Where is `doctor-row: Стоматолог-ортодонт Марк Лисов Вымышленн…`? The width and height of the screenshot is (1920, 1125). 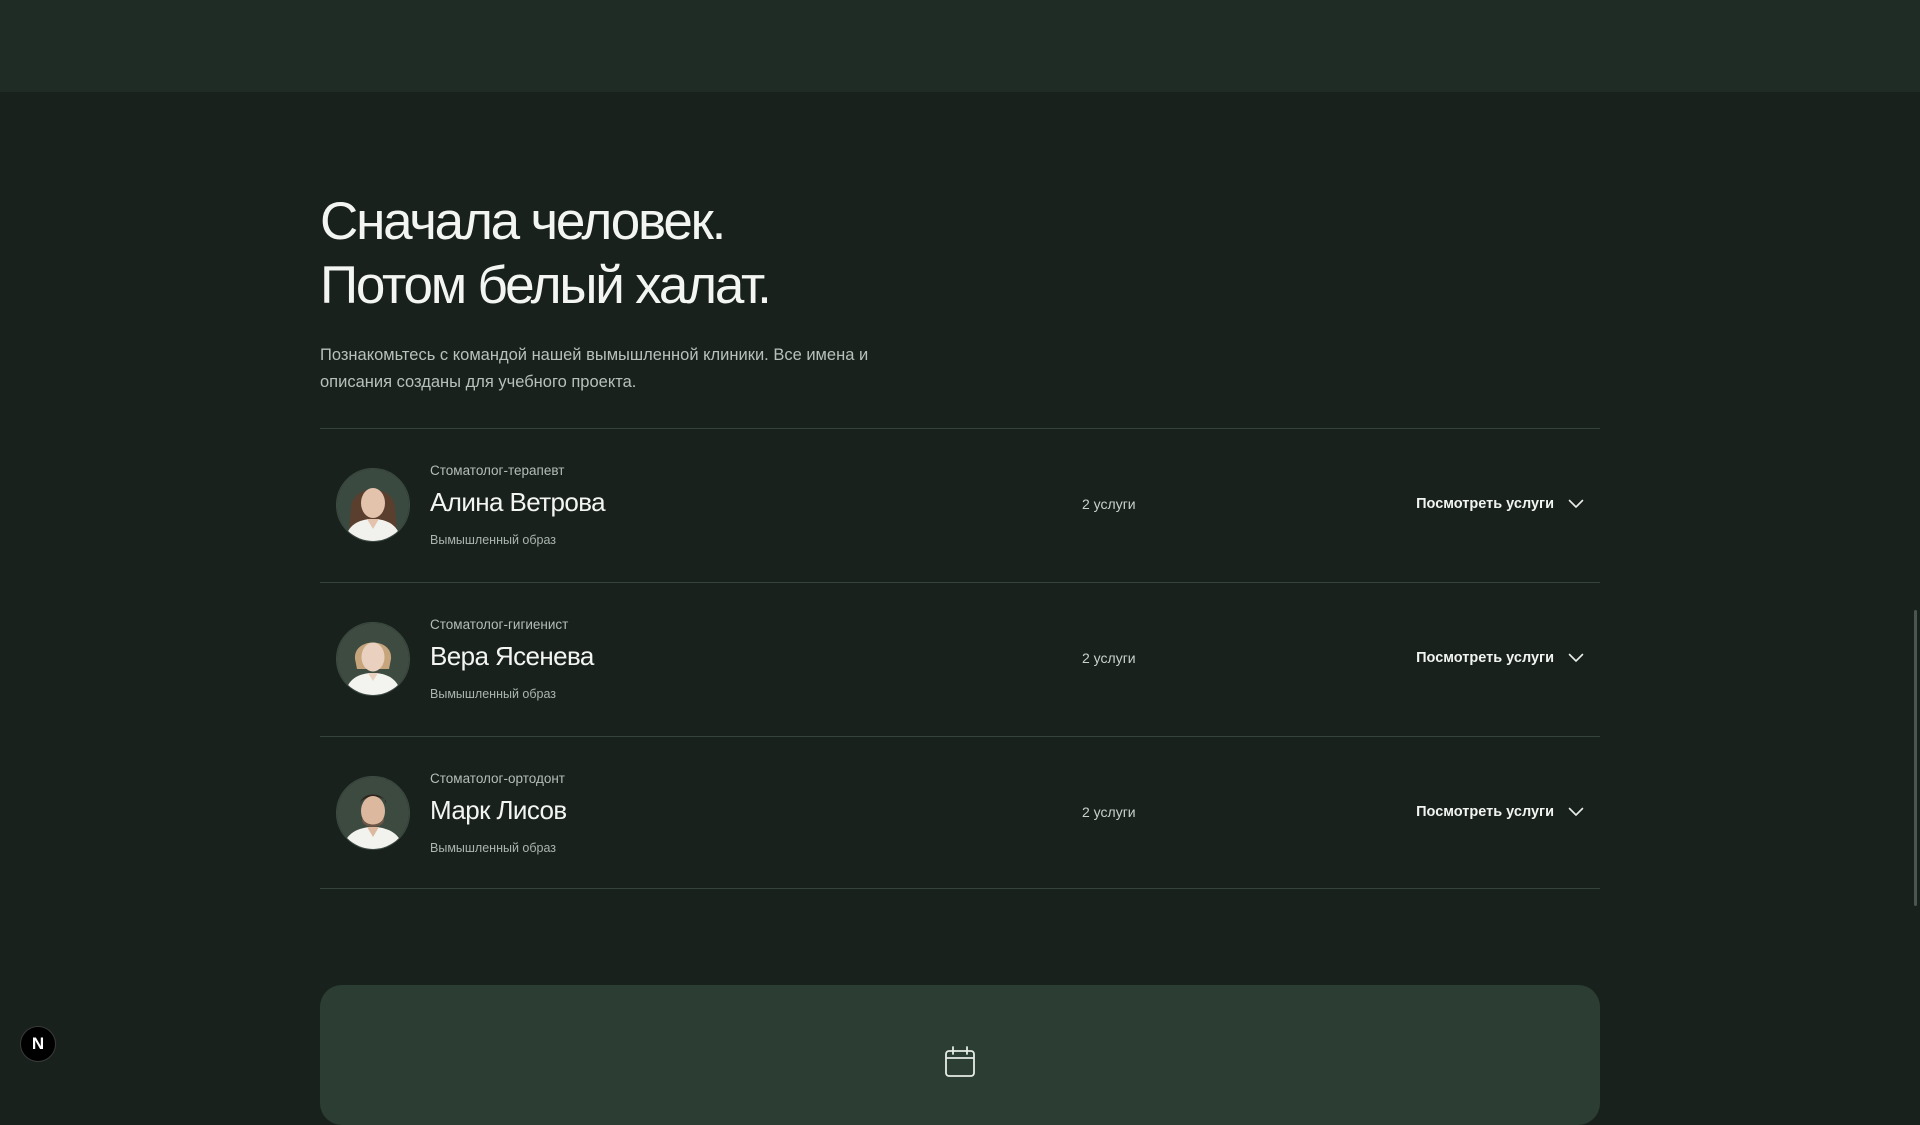 doctor-row: Стоматолог-ортодонт Марк Лисов Вымышленн… is located at coordinates (960, 813).